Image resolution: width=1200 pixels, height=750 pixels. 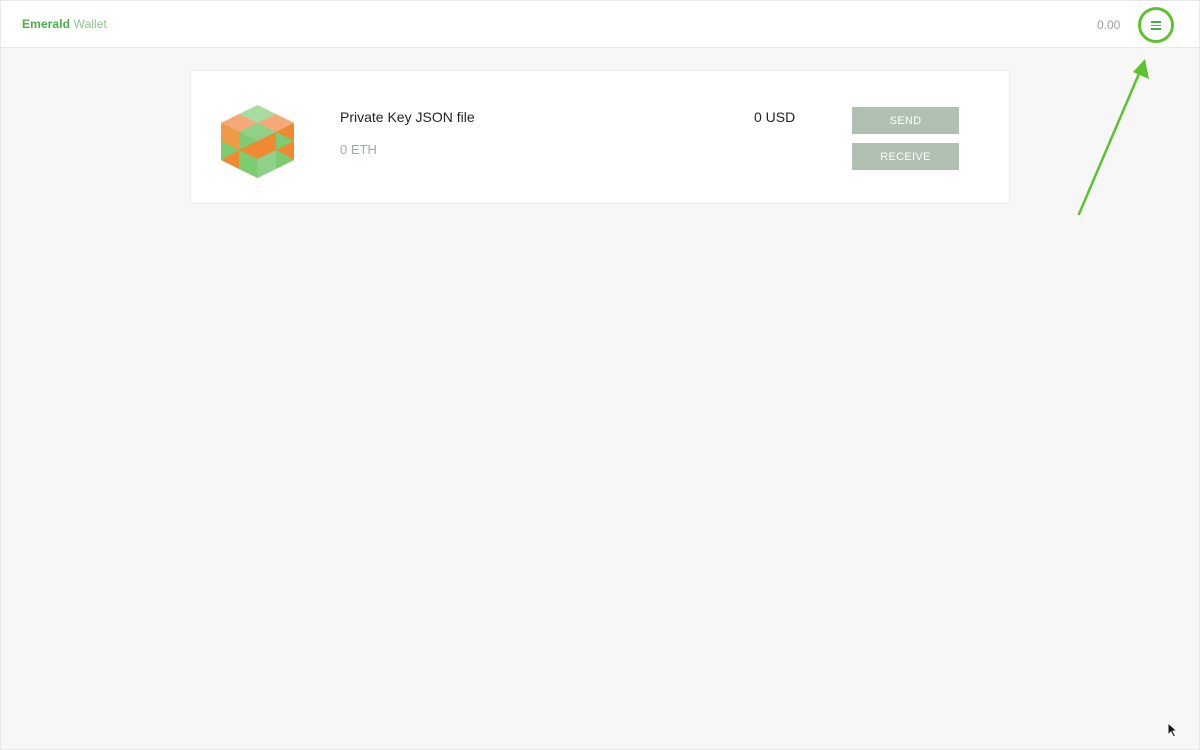 What do you see at coordinates (1109, 25) in the screenshot?
I see `total-balance: 0.00` at bounding box center [1109, 25].